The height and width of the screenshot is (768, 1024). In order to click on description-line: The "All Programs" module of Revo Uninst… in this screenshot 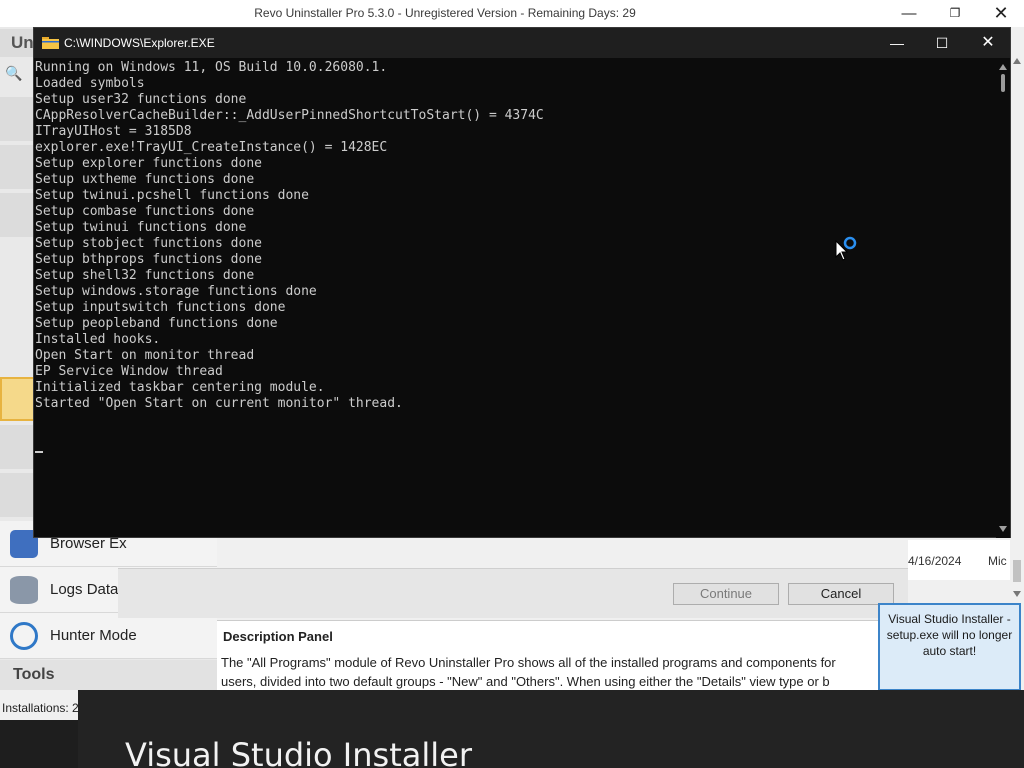, I will do `click(528, 662)`.